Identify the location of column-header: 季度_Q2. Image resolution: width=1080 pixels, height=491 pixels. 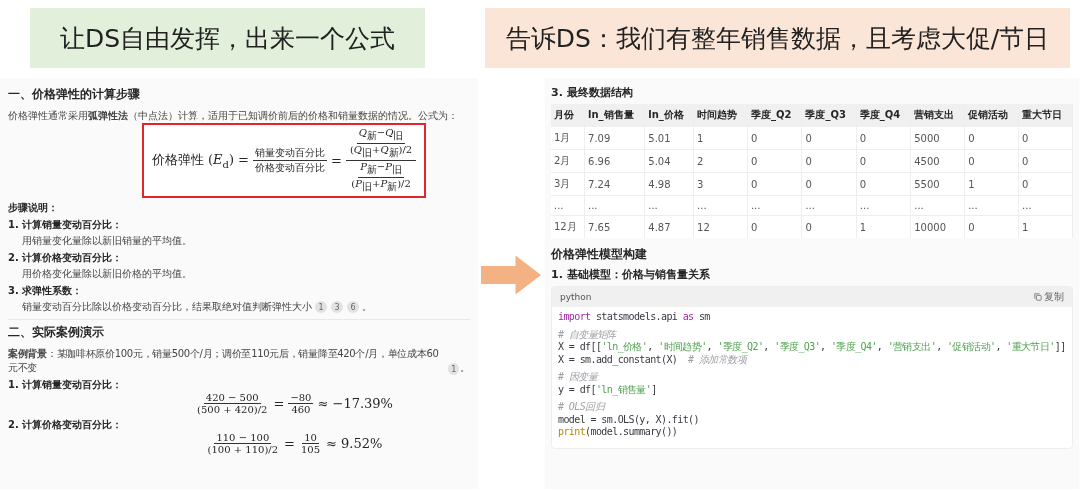
(774, 115).